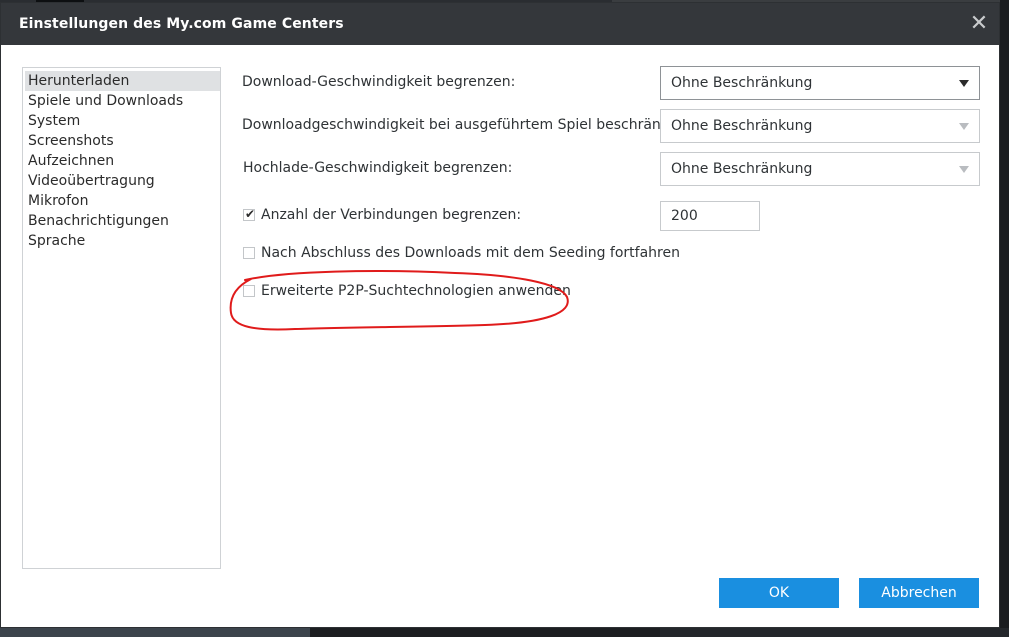 The width and height of the screenshot is (1009, 637). What do you see at coordinates (122, 241) in the screenshot?
I see `sidebar-item-sprache: Sprache` at bounding box center [122, 241].